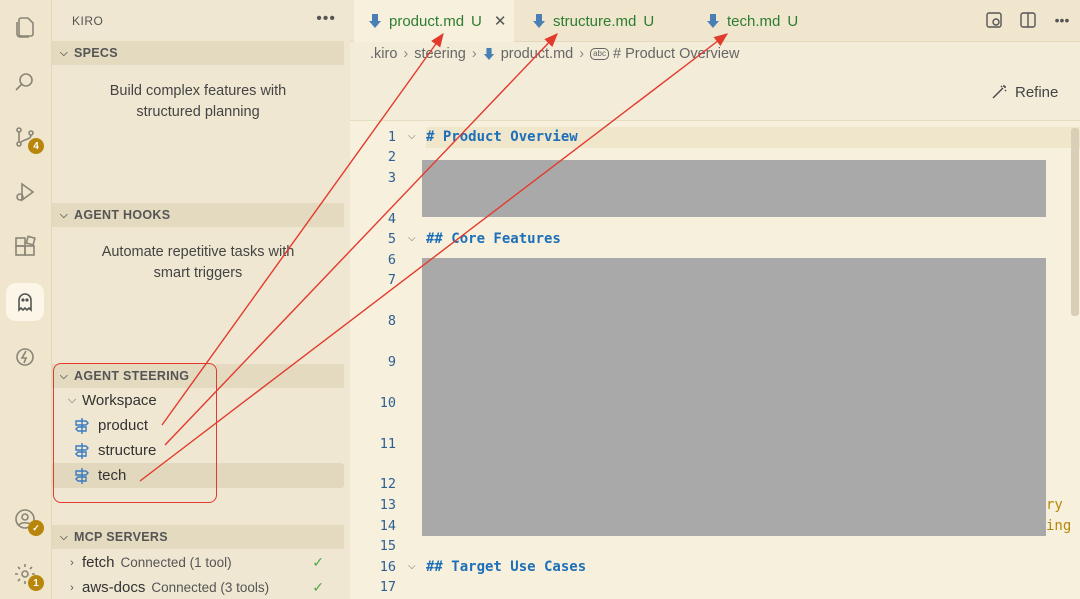 This screenshot has height=599, width=1080. I want to click on code-heading-product-overview: # Product Overview, so click(753, 137).